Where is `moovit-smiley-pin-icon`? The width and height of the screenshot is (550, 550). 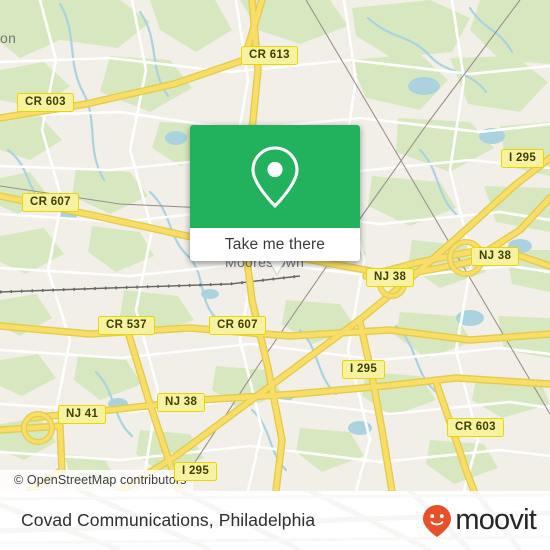 moovit-smiley-pin-icon is located at coordinates (437, 520).